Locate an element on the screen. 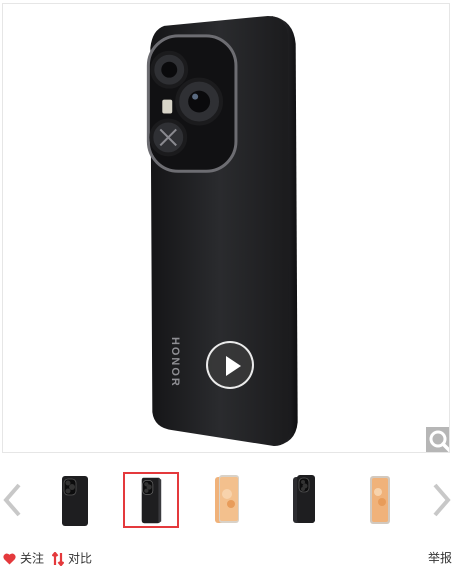 This screenshot has height=567, width=454. report-link: 举报 is located at coordinates (440, 558).